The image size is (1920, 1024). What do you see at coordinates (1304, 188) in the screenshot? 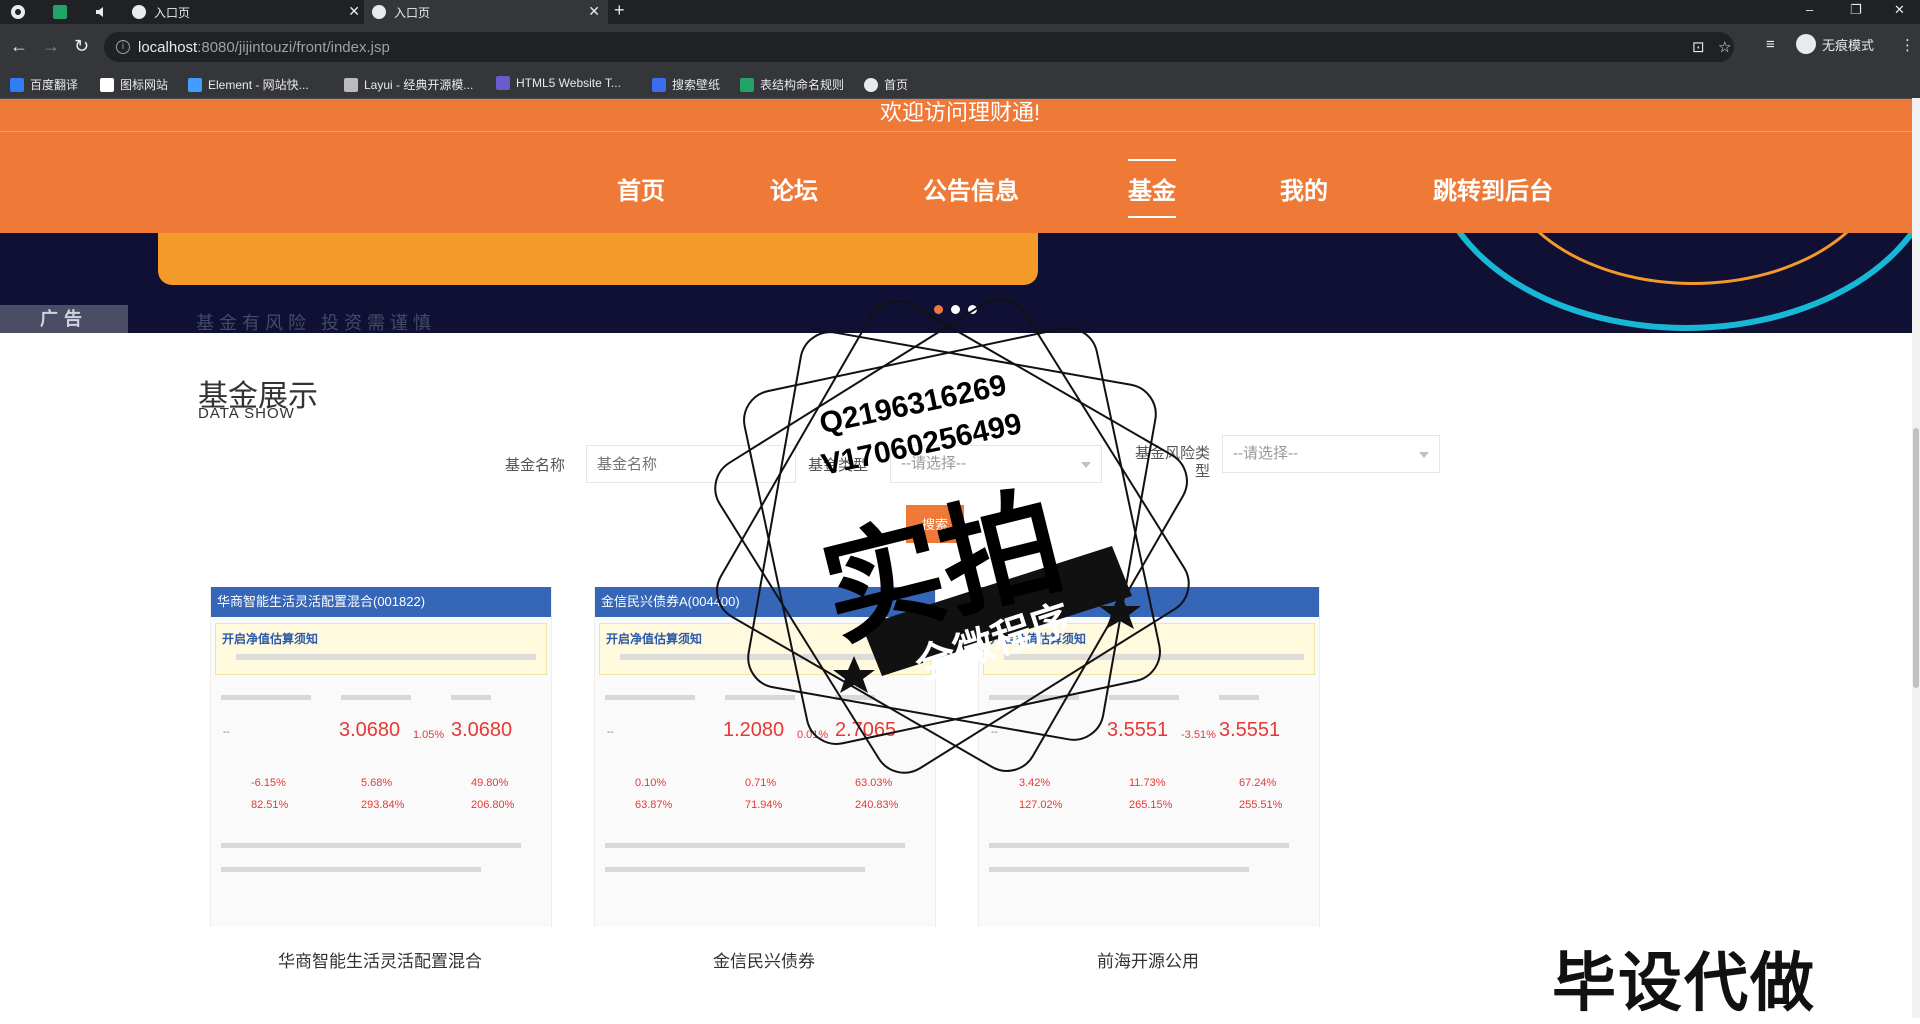
I see `nav-mine: 我的` at bounding box center [1304, 188].